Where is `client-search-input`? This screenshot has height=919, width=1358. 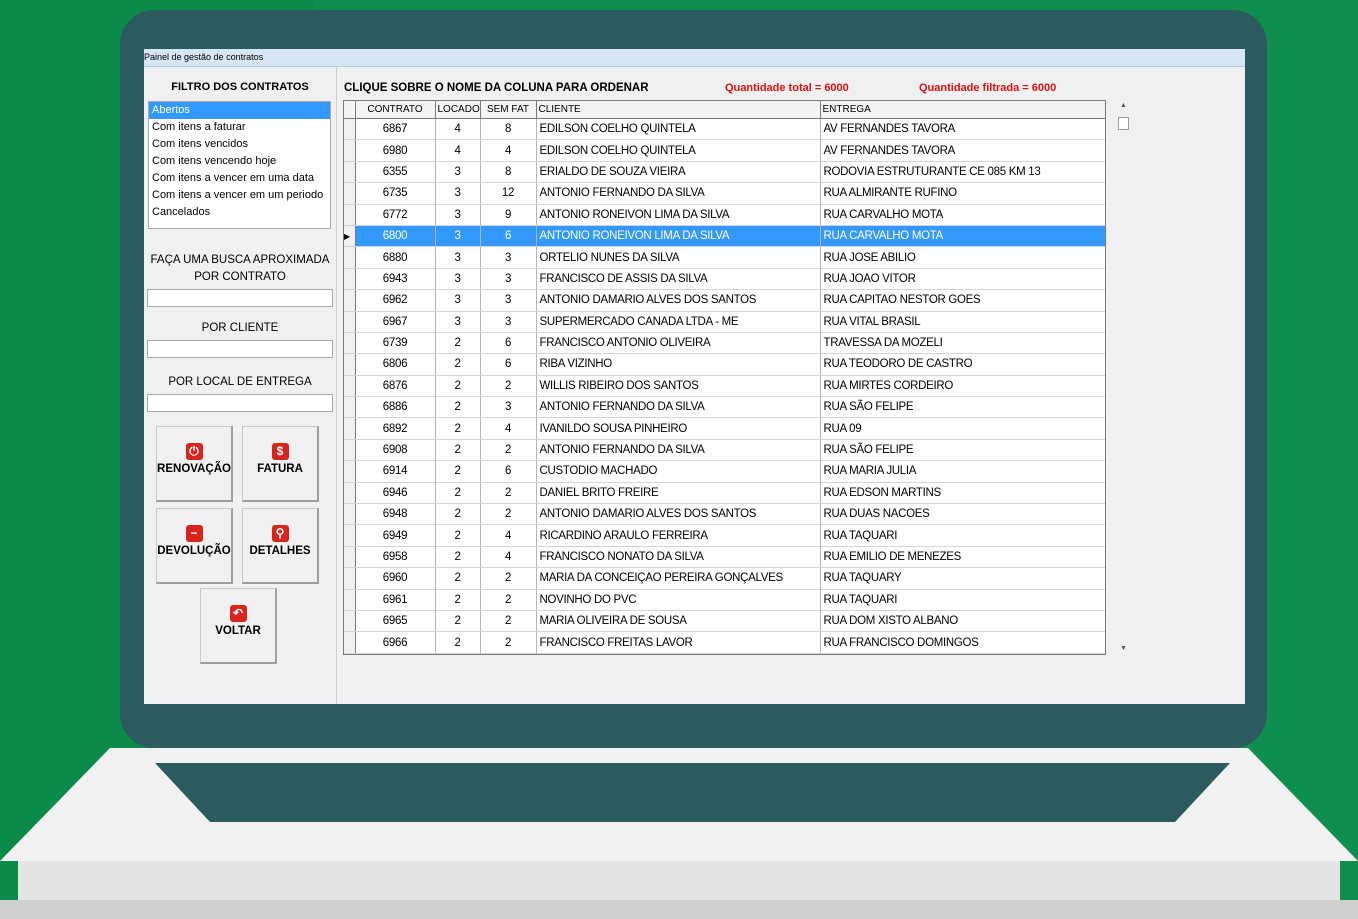
client-search-input is located at coordinates (240, 349).